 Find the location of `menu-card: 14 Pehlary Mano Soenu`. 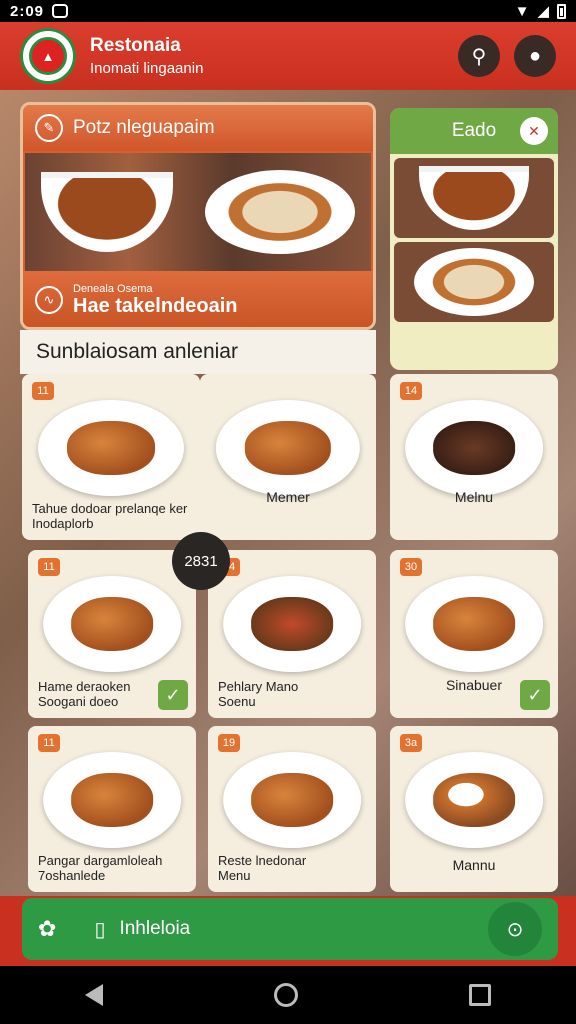

menu-card: 14 Pehlary Mano Soenu is located at coordinates (292, 634).